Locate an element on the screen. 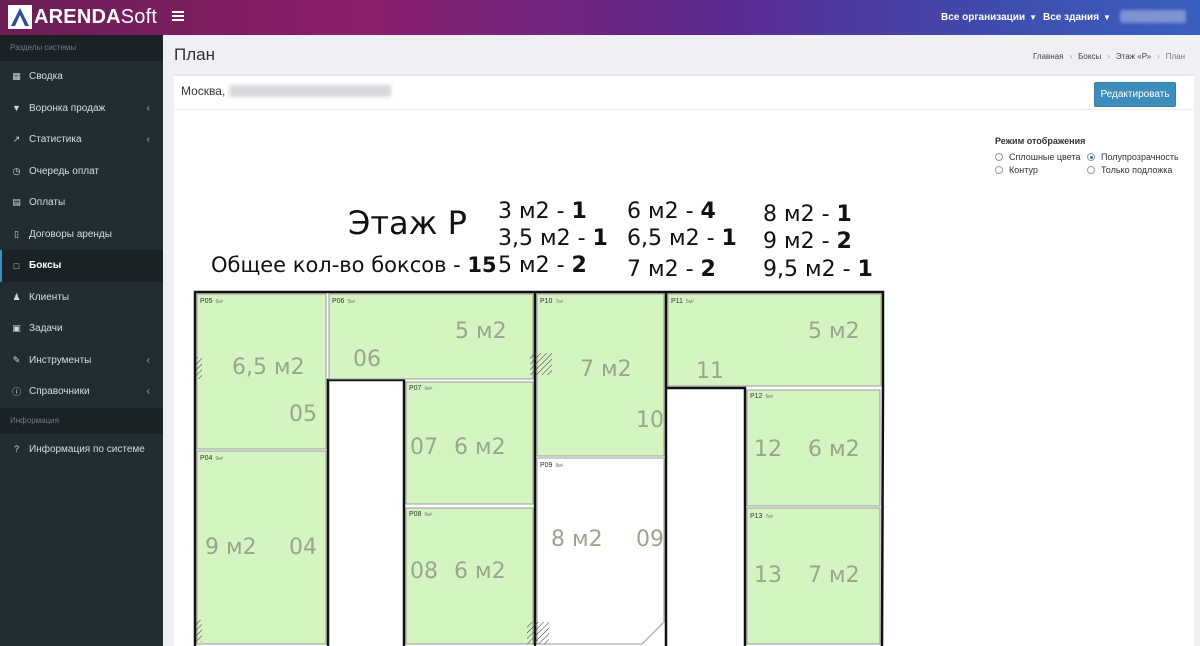  box-code: Р13 7м² is located at coordinates (762, 516).